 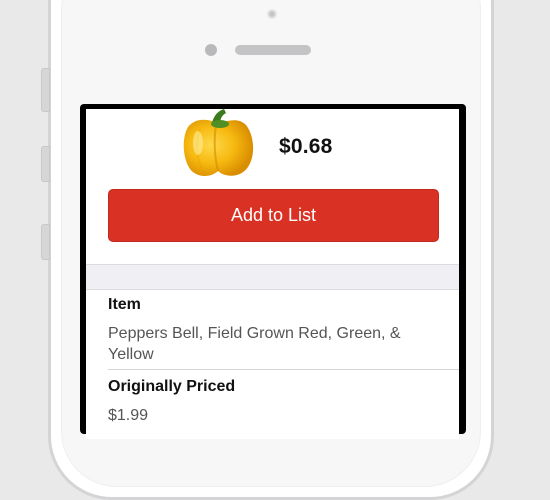 What do you see at coordinates (45, 90) in the screenshot?
I see `mute-switch` at bounding box center [45, 90].